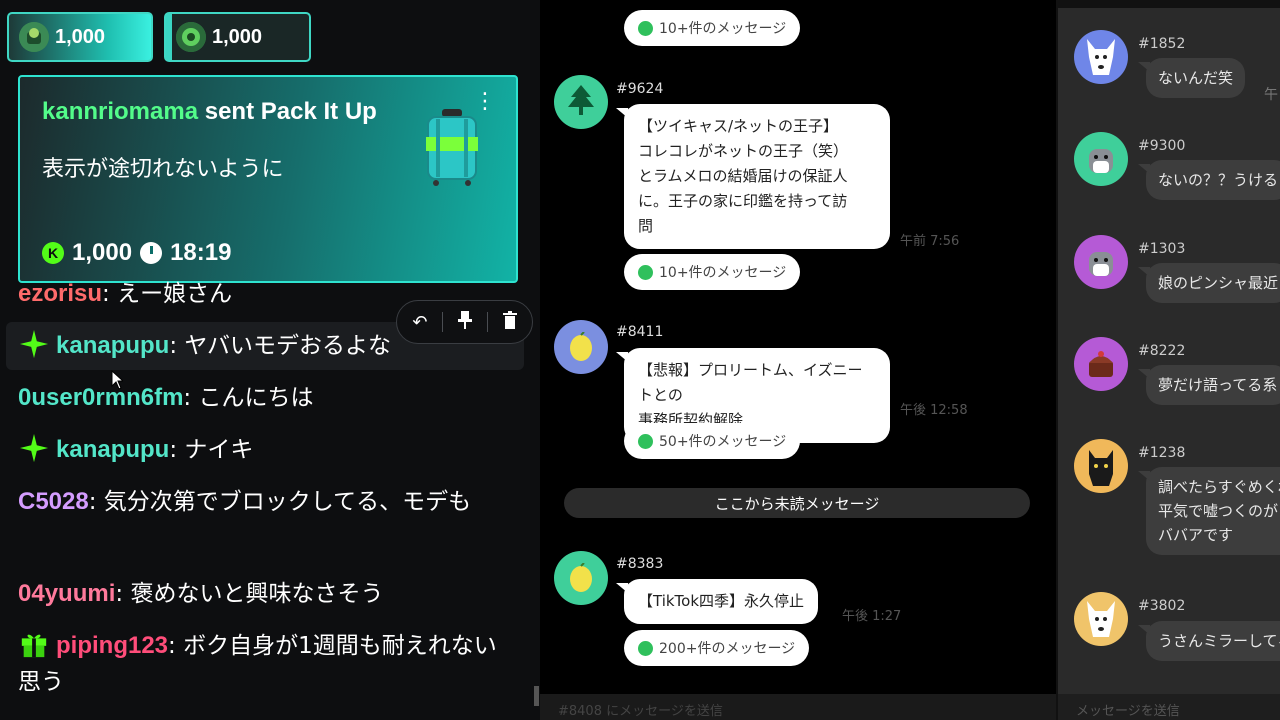  Describe the element at coordinates (717, 648) in the screenshot. I see `message-count-button: 200+件のメッセージ` at that location.